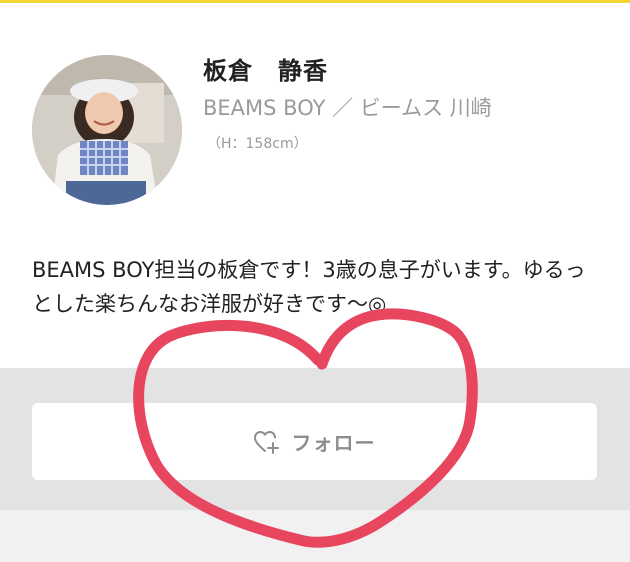 Image resolution: width=630 pixels, height=562 pixels. I want to click on avatar, so click(107, 130).